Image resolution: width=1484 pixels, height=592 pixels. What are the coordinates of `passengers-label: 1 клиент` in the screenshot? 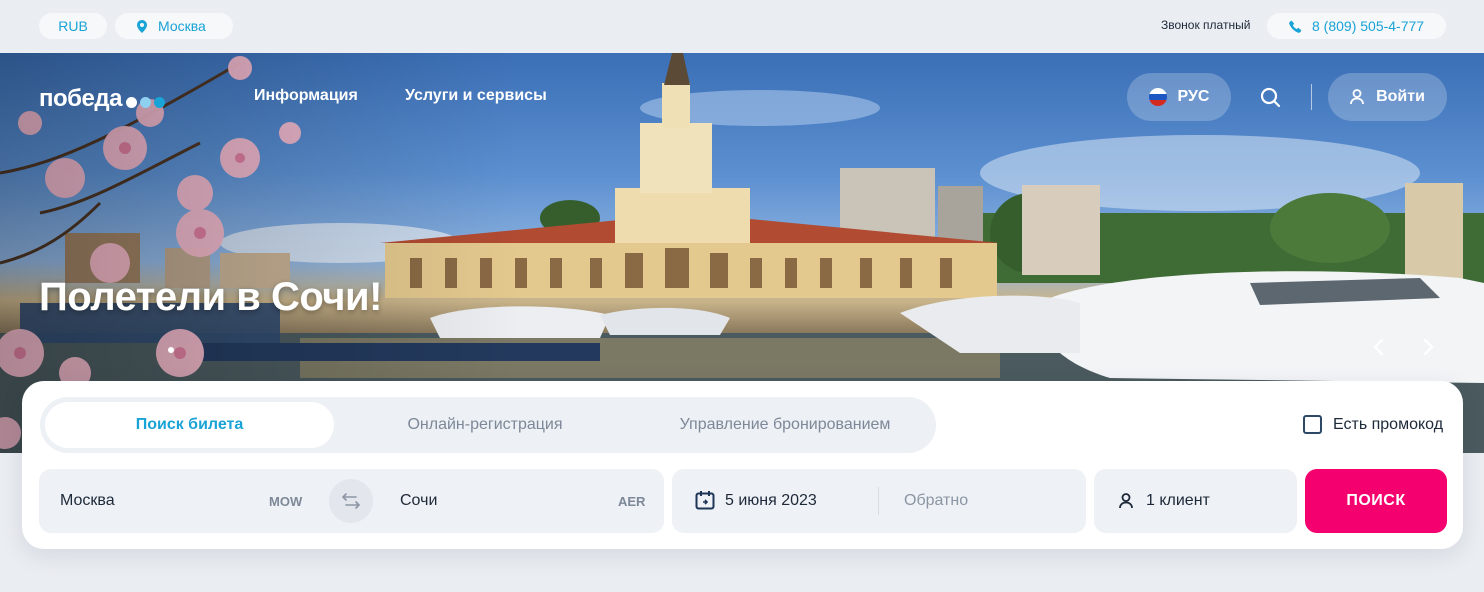 It's located at (1178, 500).